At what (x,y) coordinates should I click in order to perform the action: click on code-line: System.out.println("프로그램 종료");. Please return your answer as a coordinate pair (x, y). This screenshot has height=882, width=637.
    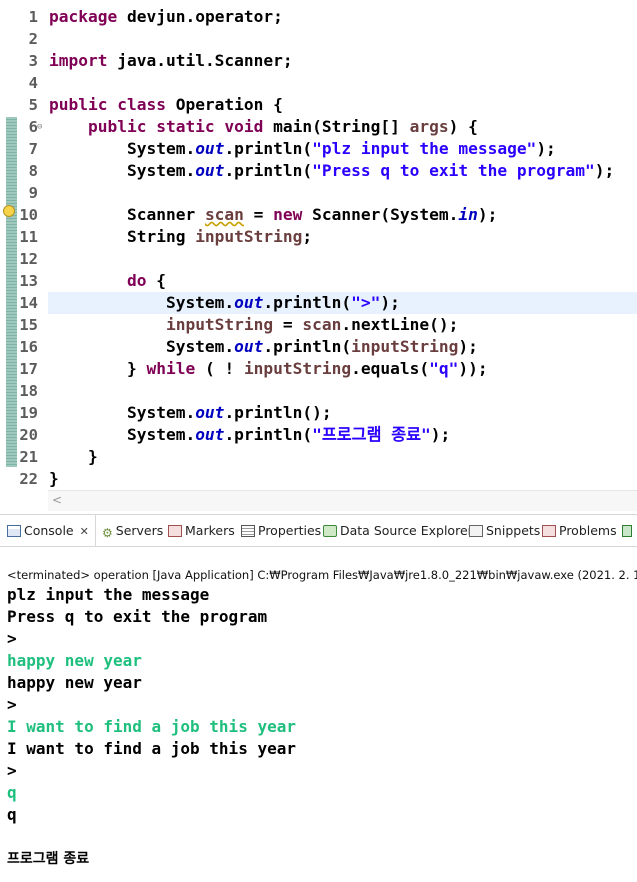
    Looking at the image, I should click on (249, 435).